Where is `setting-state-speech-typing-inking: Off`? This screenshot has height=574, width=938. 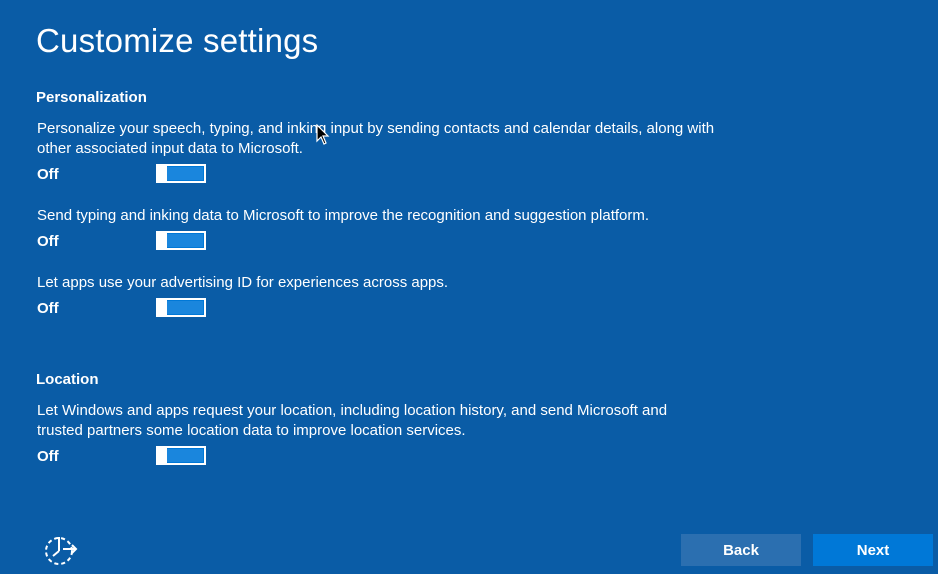
setting-state-speech-typing-inking: Off is located at coordinates (48, 174).